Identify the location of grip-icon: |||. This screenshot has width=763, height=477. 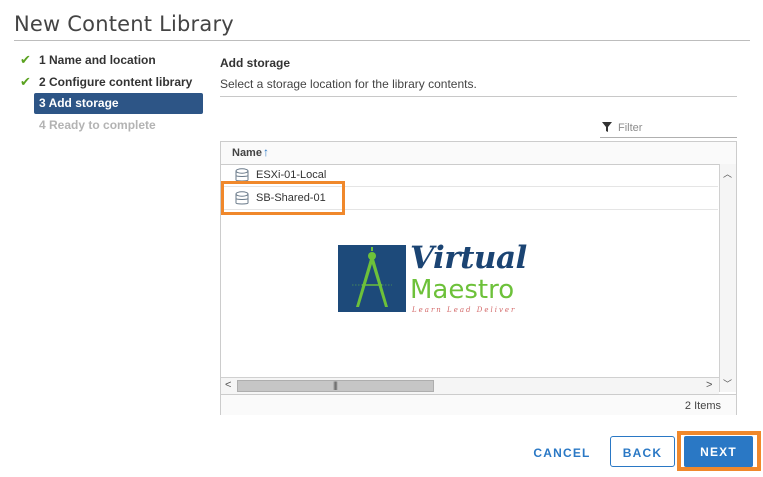
(335, 385).